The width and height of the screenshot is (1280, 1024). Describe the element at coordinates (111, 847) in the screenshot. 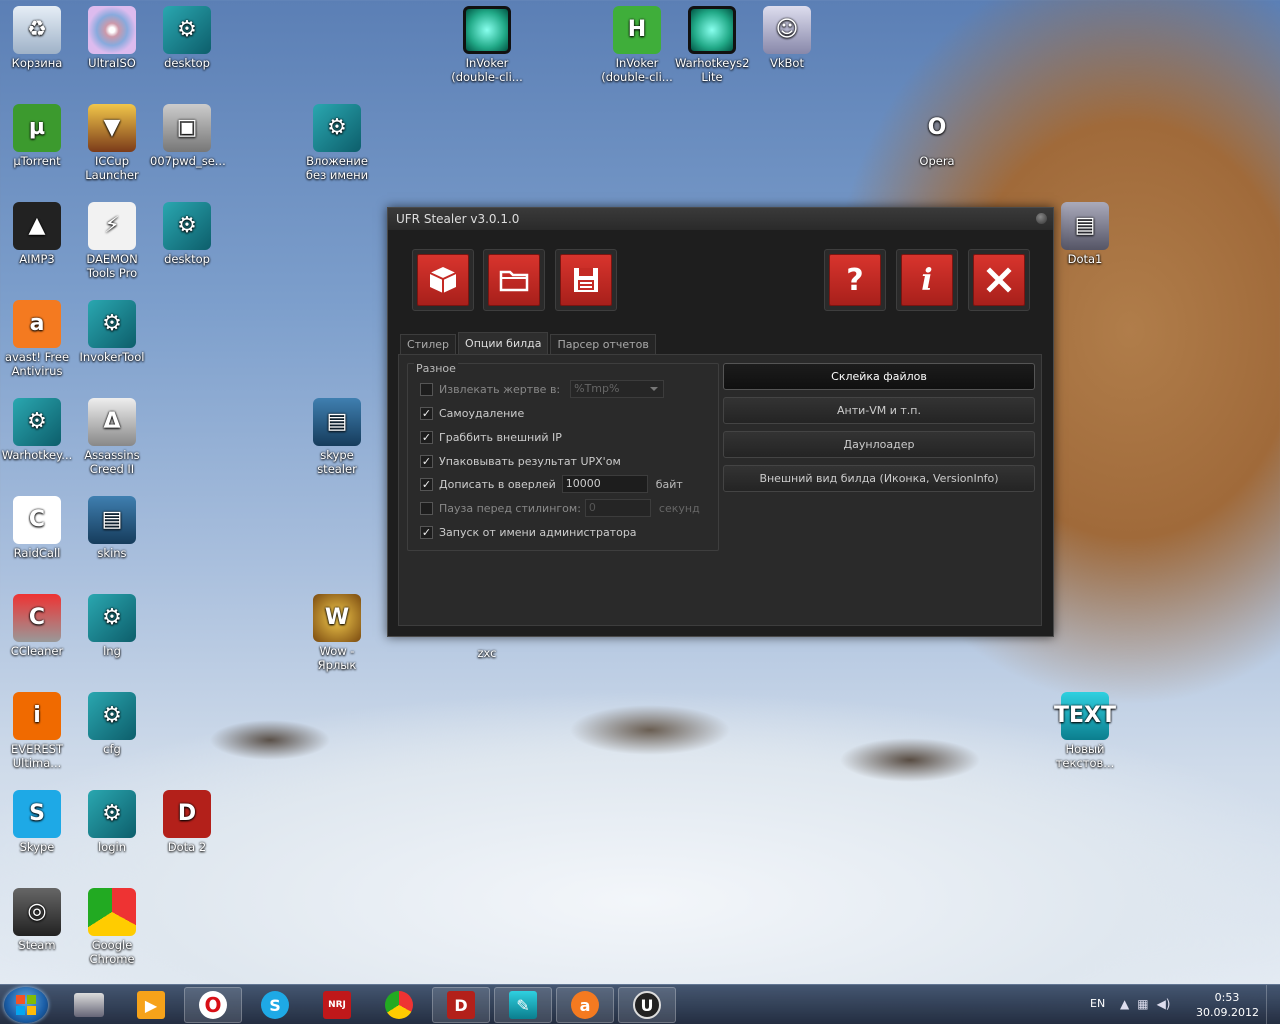

I see `desktop-icon-label: login` at that location.